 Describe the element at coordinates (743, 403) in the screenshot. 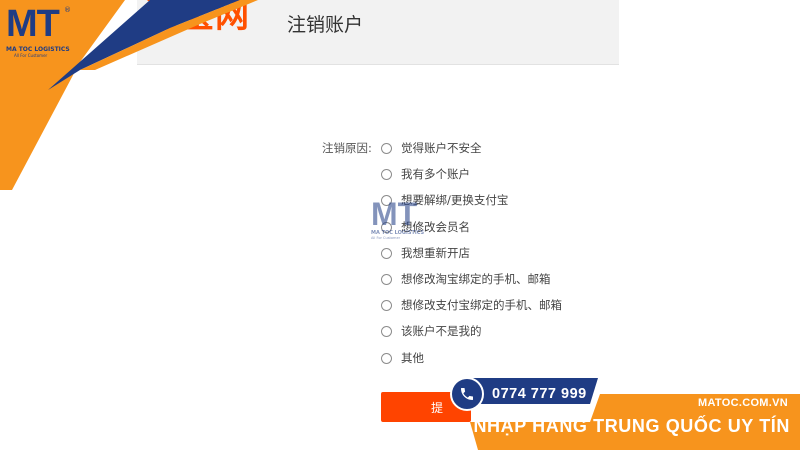

I see `website-text: MATOC.COM.VN` at that location.